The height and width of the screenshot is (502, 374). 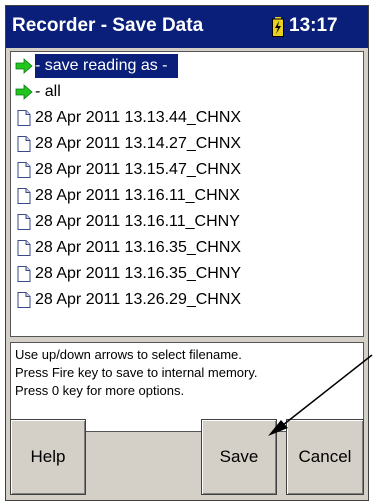 What do you see at coordinates (278, 27) in the screenshot?
I see `battery-icon` at bounding box center [278, 27].